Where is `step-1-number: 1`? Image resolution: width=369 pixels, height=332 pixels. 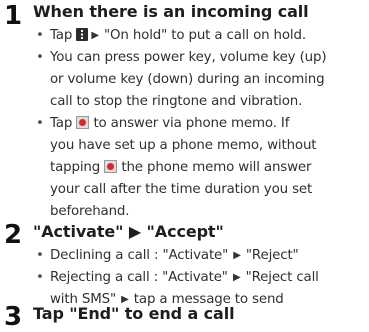
step-1-number: 1 is located at coordinates (13, 16).